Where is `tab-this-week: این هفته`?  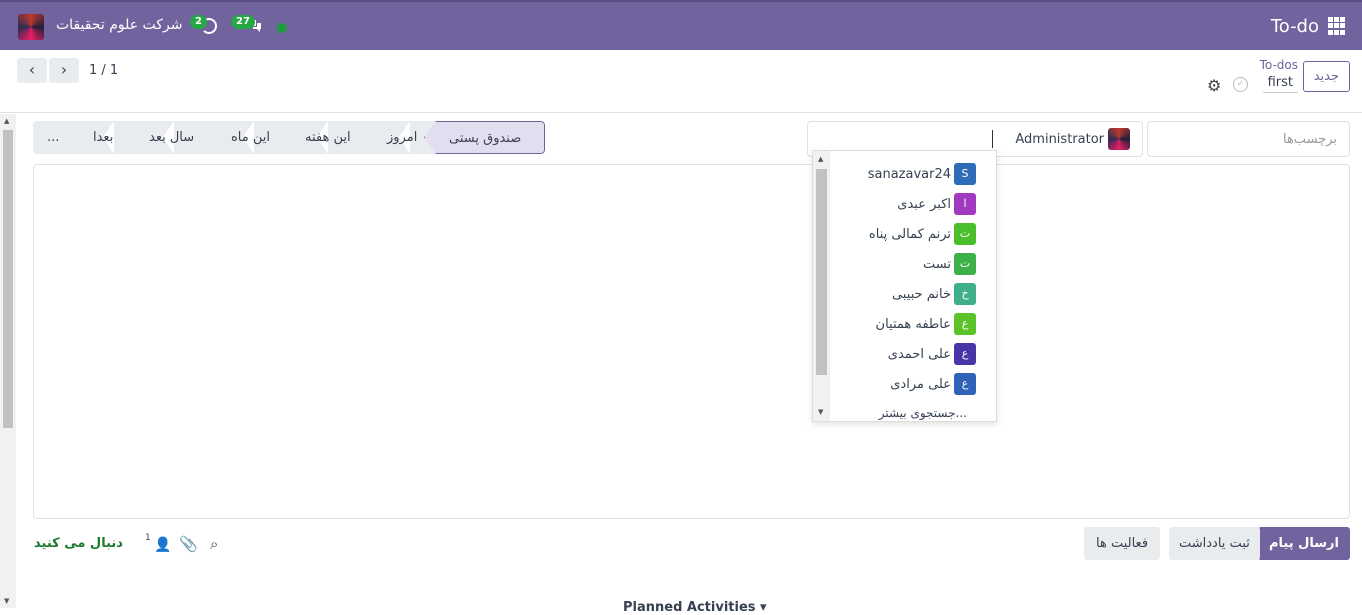 tab-this-week: این هفته is located at coordinates (328, 137).